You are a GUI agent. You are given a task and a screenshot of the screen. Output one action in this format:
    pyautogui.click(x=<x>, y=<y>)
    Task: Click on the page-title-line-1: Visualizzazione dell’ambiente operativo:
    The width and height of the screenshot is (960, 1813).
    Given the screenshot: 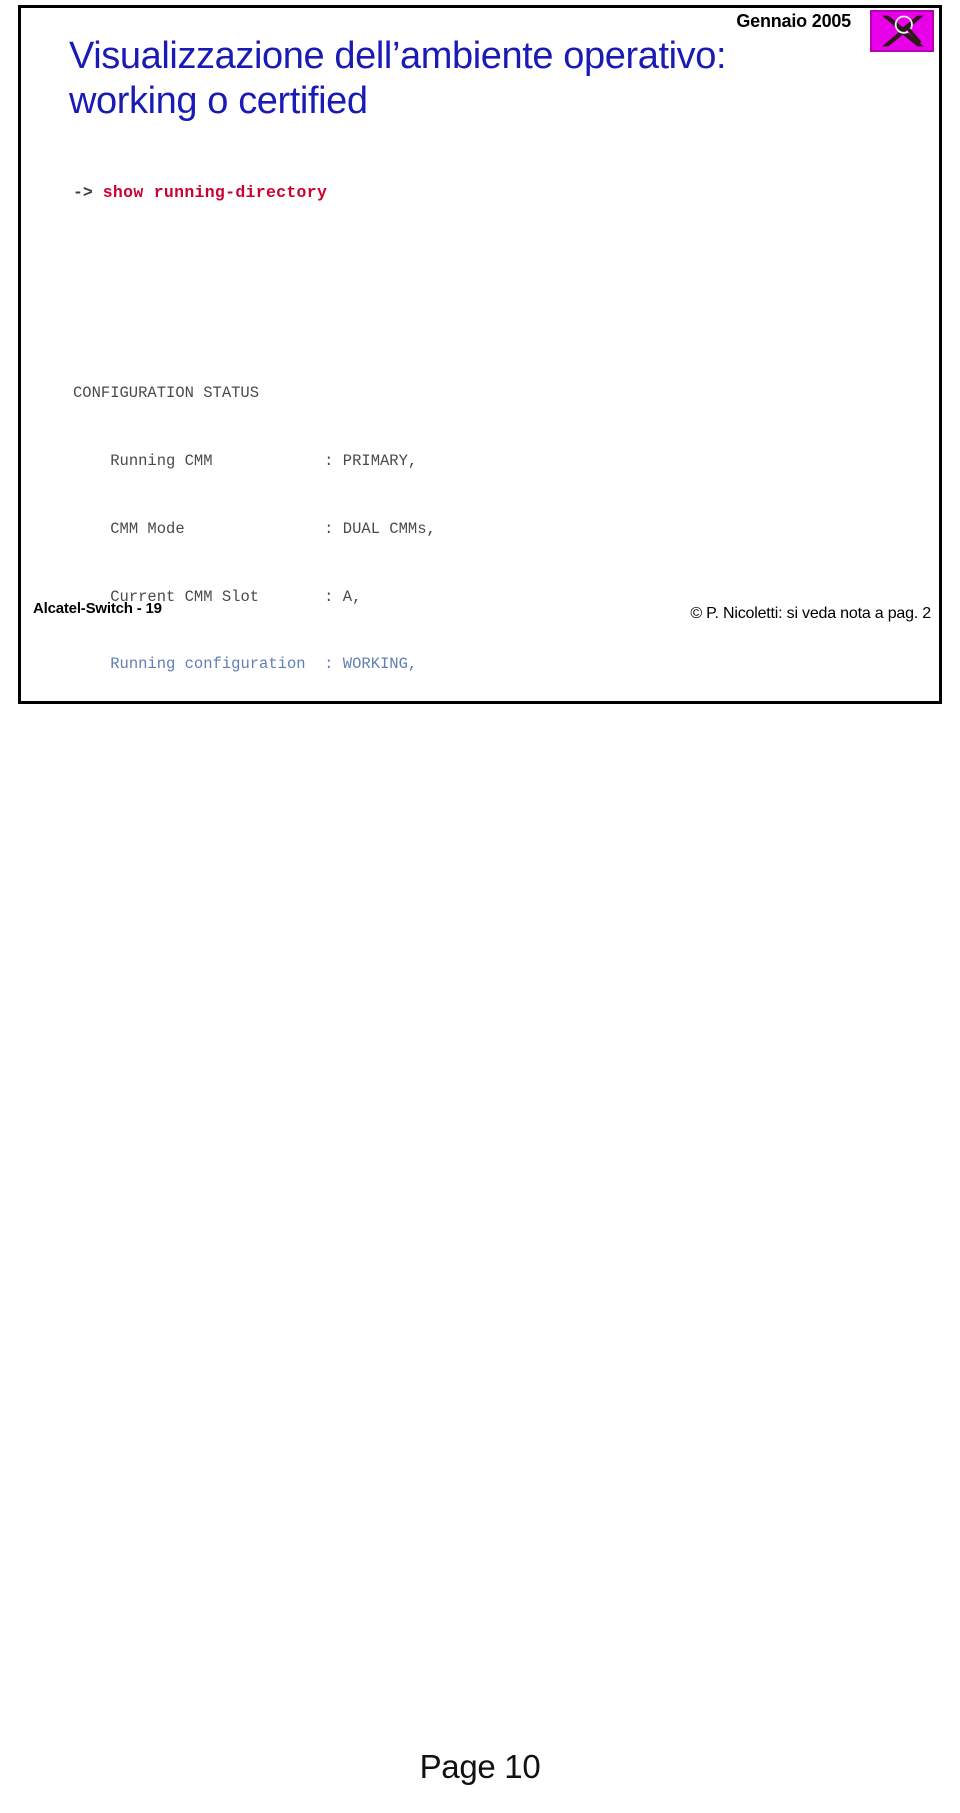 What is the action you would take?
    pyautogui.click(x=398, y=56)
    